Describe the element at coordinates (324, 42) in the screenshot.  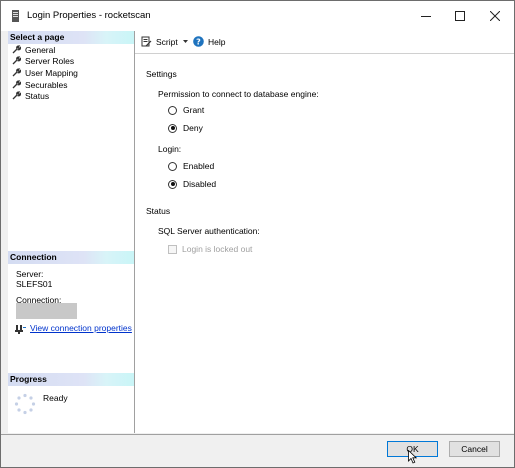
I see `toolbar: Script ? Help` at that location.